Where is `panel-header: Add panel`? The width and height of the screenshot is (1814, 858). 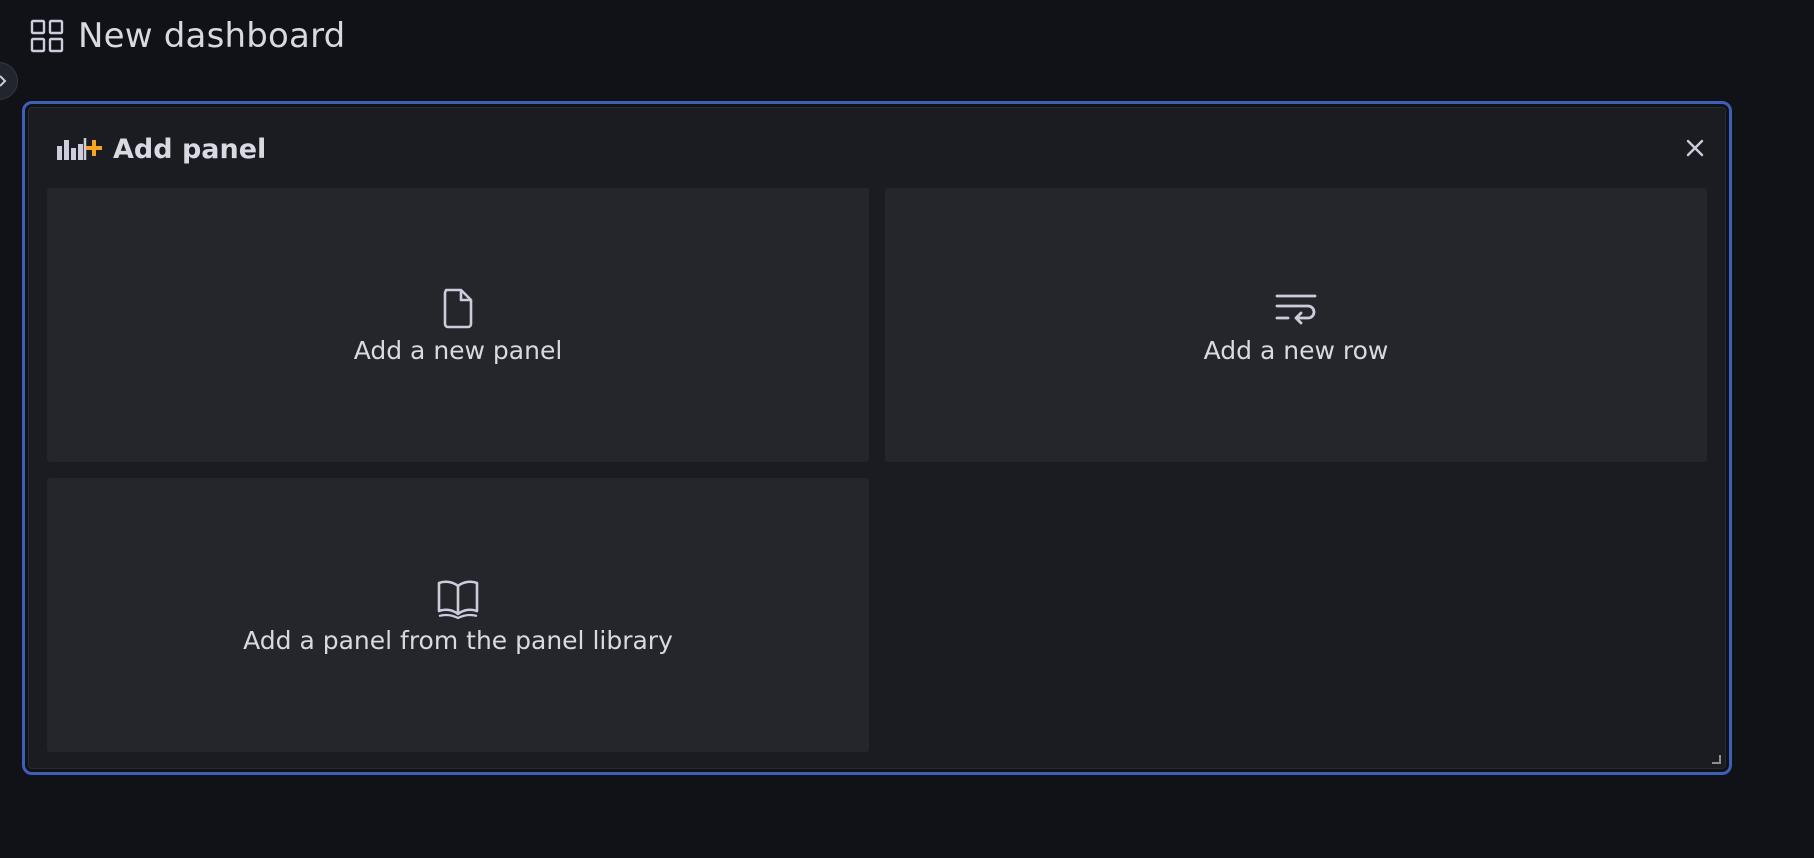 panel-header: Add panel is located at coordinates (160, 149).